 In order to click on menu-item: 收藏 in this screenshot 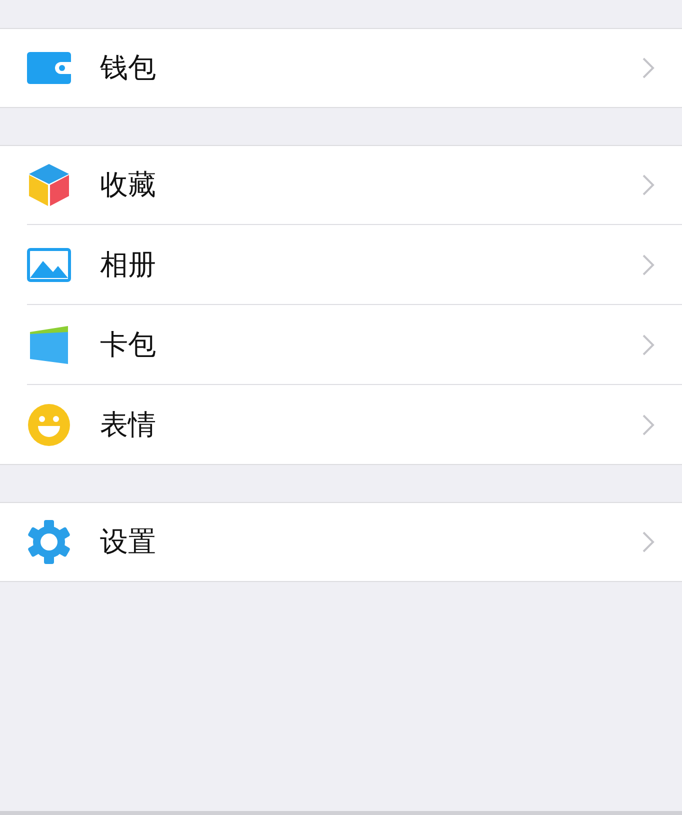, I will do `click(354, 185)`.